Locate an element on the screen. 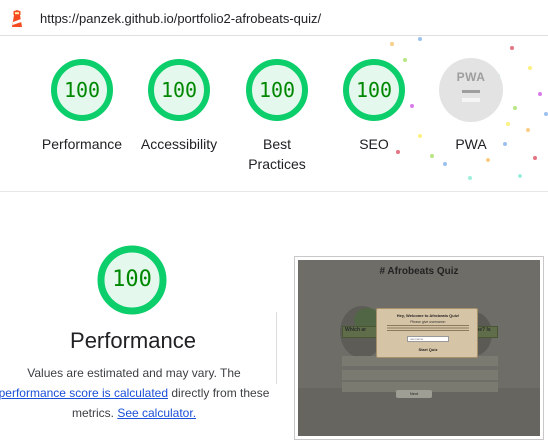 The image size is (548, 444). section-divider is located at coordinates (274, 191).